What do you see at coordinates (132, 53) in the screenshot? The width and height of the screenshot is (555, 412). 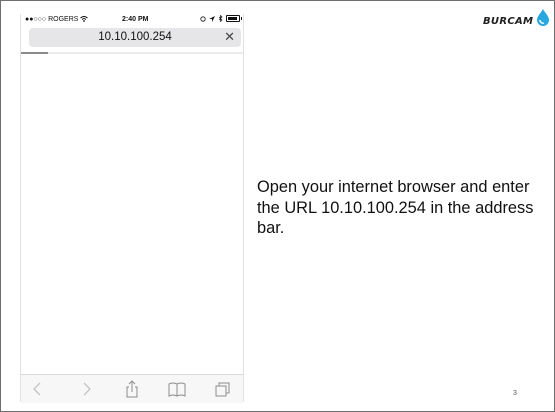 I see `page-load-progress` at bounding box center [132, 53].